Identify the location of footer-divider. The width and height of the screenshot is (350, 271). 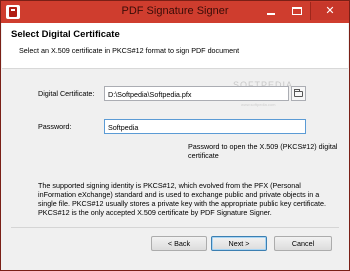
(175, 227).